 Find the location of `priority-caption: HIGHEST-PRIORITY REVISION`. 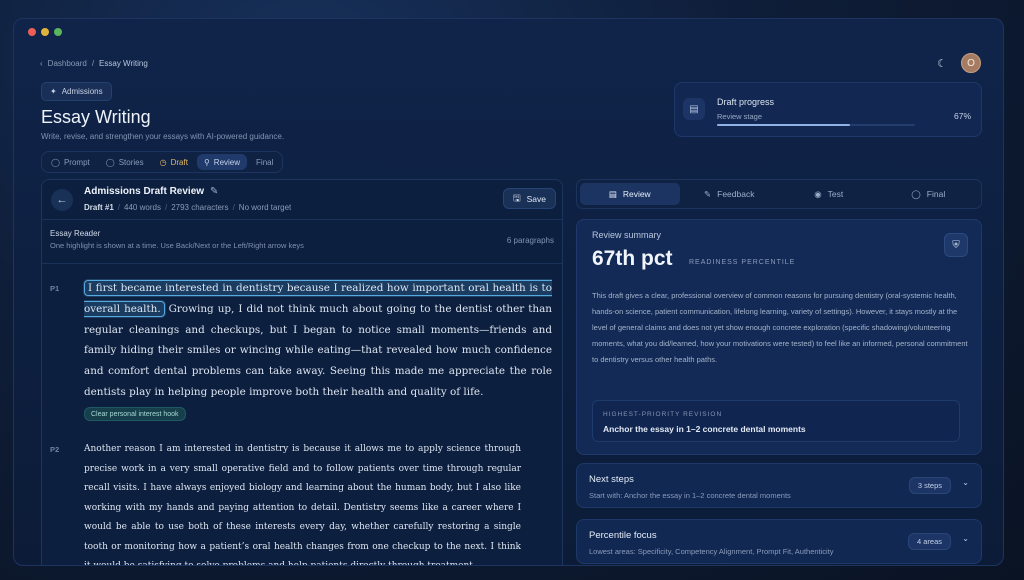

priority-caption: HIGHEST-PRIORITY REVISION is located at coordinates (663, 414).